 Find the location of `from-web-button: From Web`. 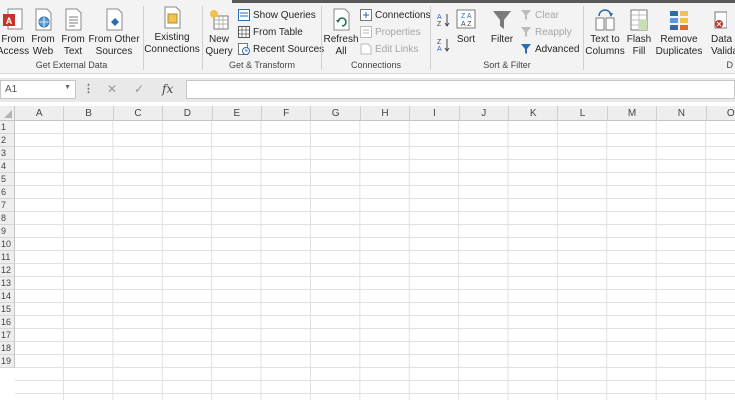

from-web-button: From Web is located at coordinates (43, 33).